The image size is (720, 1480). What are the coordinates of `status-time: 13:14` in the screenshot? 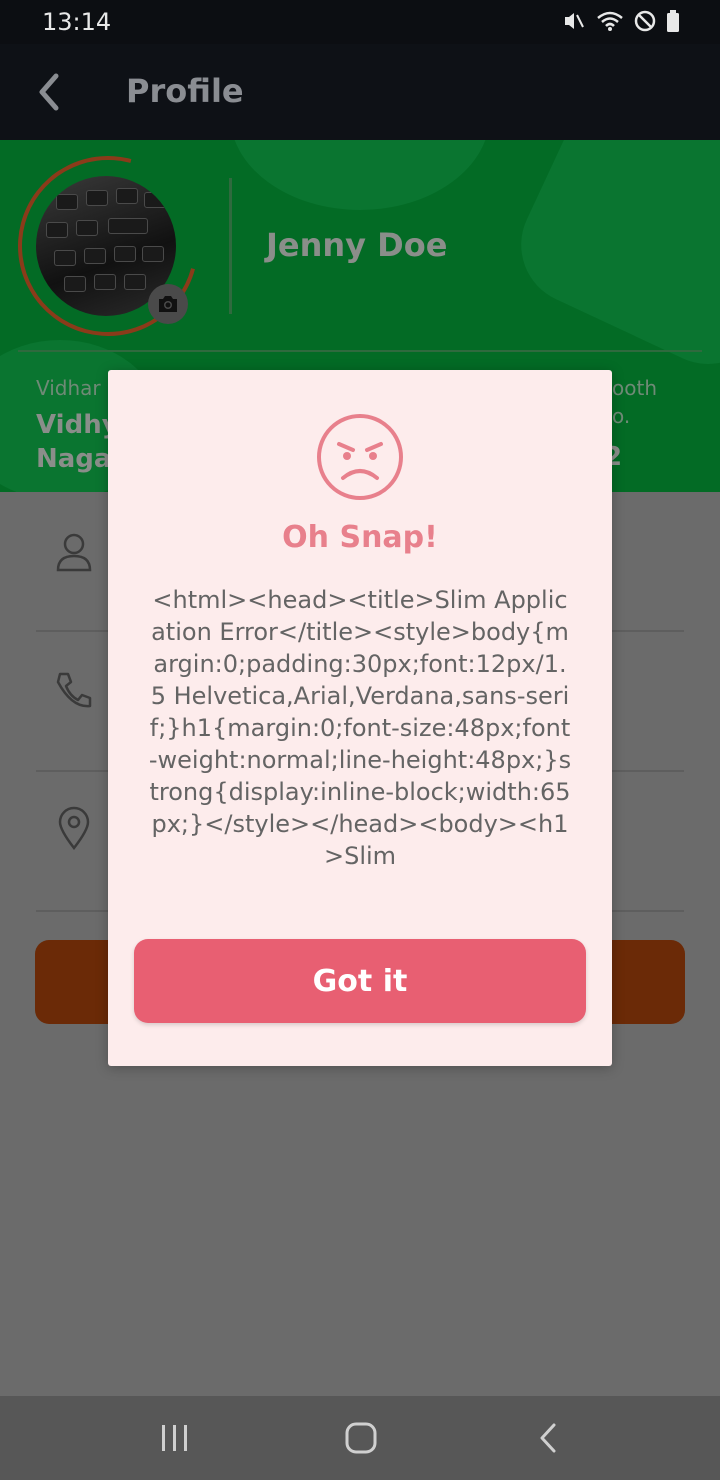 It's located at (77, 22).